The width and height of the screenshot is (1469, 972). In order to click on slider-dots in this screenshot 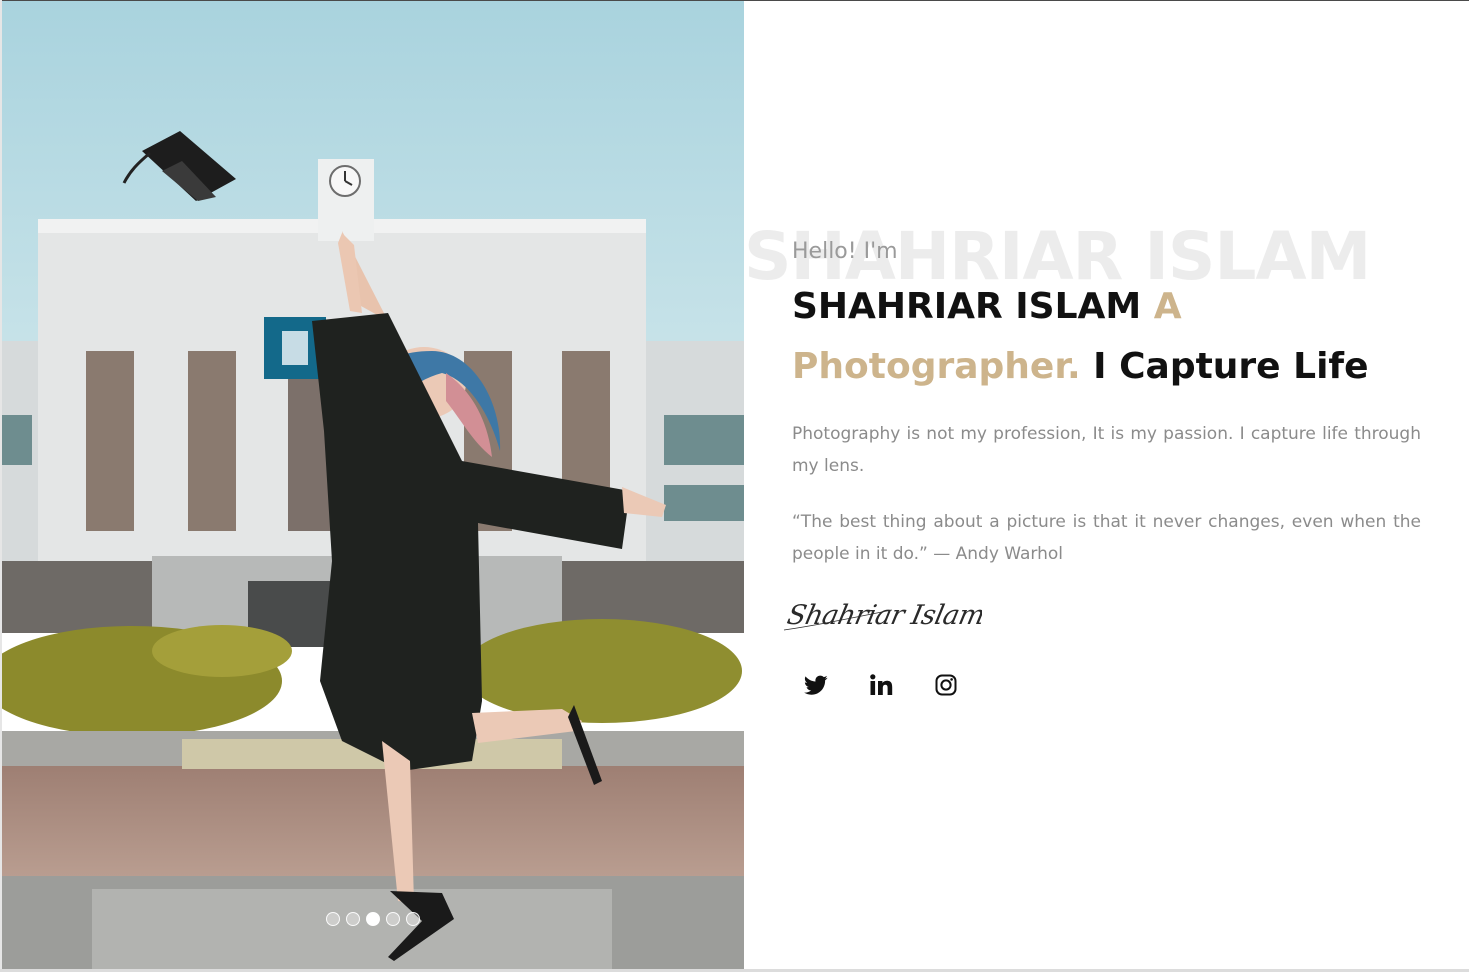, I will do `click(373, 919)`.